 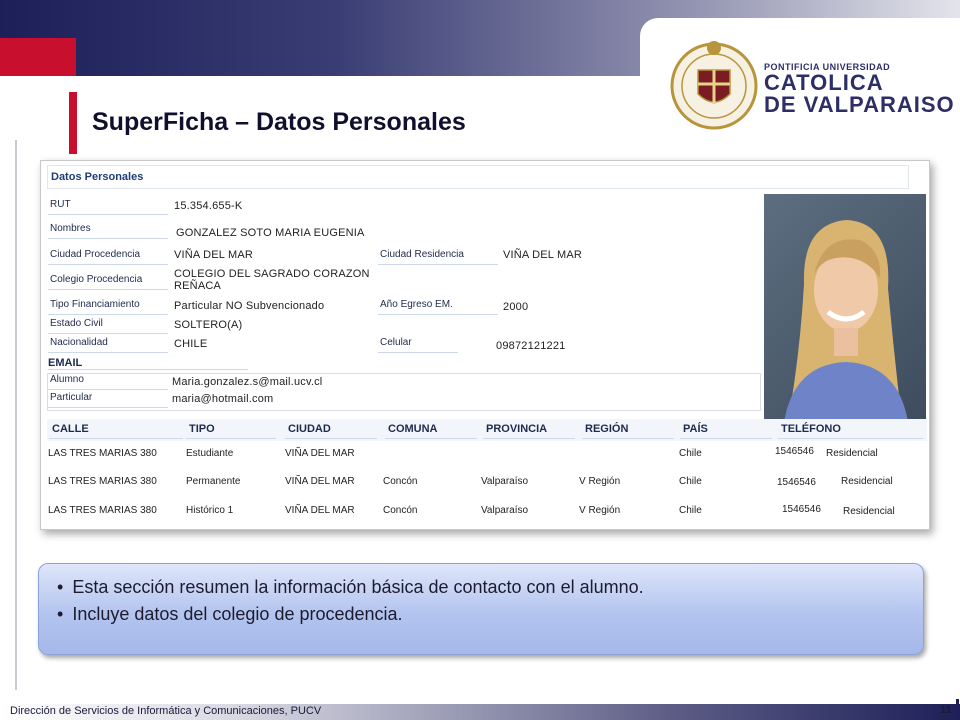 I want to click on col-header-ciudad: CIUDAD, so click(x=331, y=431).